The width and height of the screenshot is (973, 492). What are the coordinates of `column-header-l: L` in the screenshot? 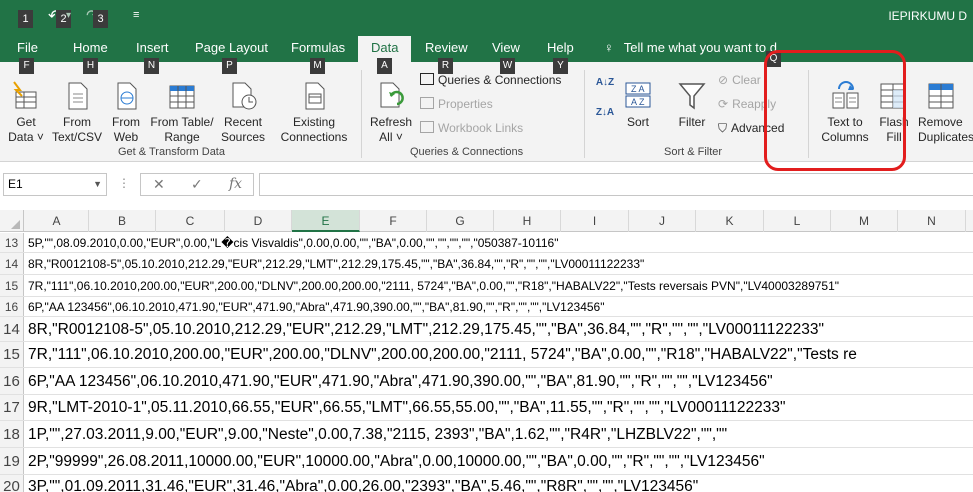 It's located at (797, 221).